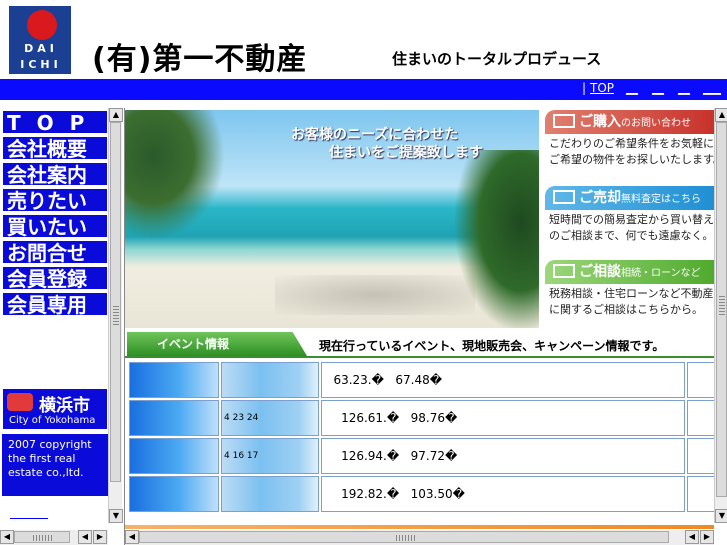 Image resolution: width=727 pixels, height=545 pixels. Describe the element at coordinates (503, 494) in the screenshot. I see `table-cell-detail: 192.82.� 103.50�` at that location.